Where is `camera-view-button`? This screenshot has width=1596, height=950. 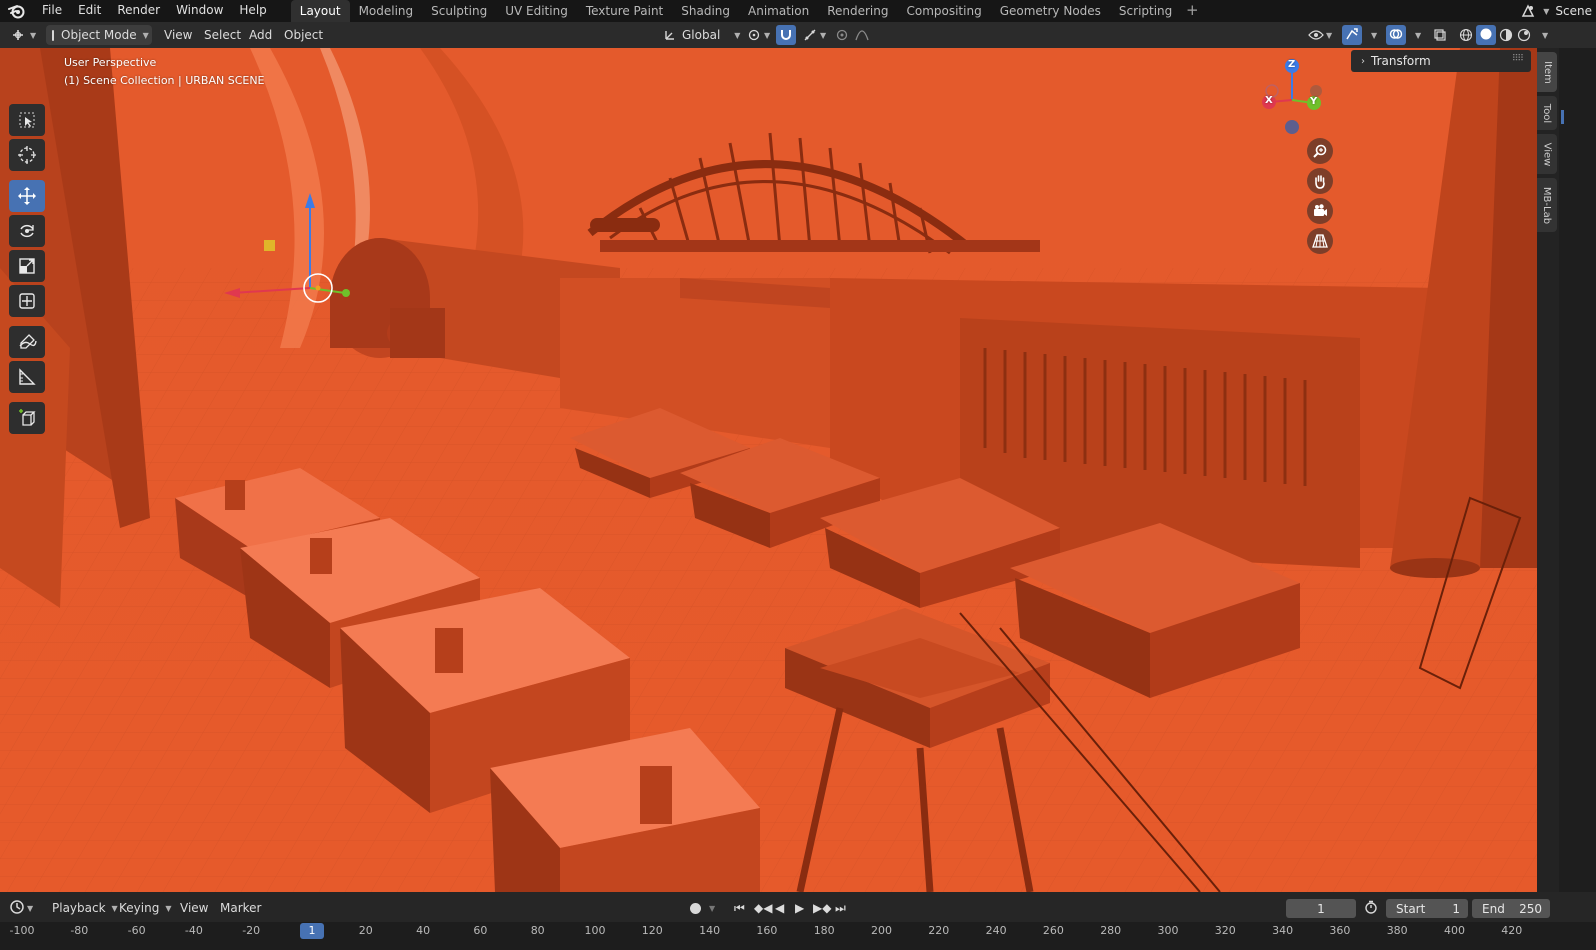
camera-view-button is located at coordinates (1320, 211).